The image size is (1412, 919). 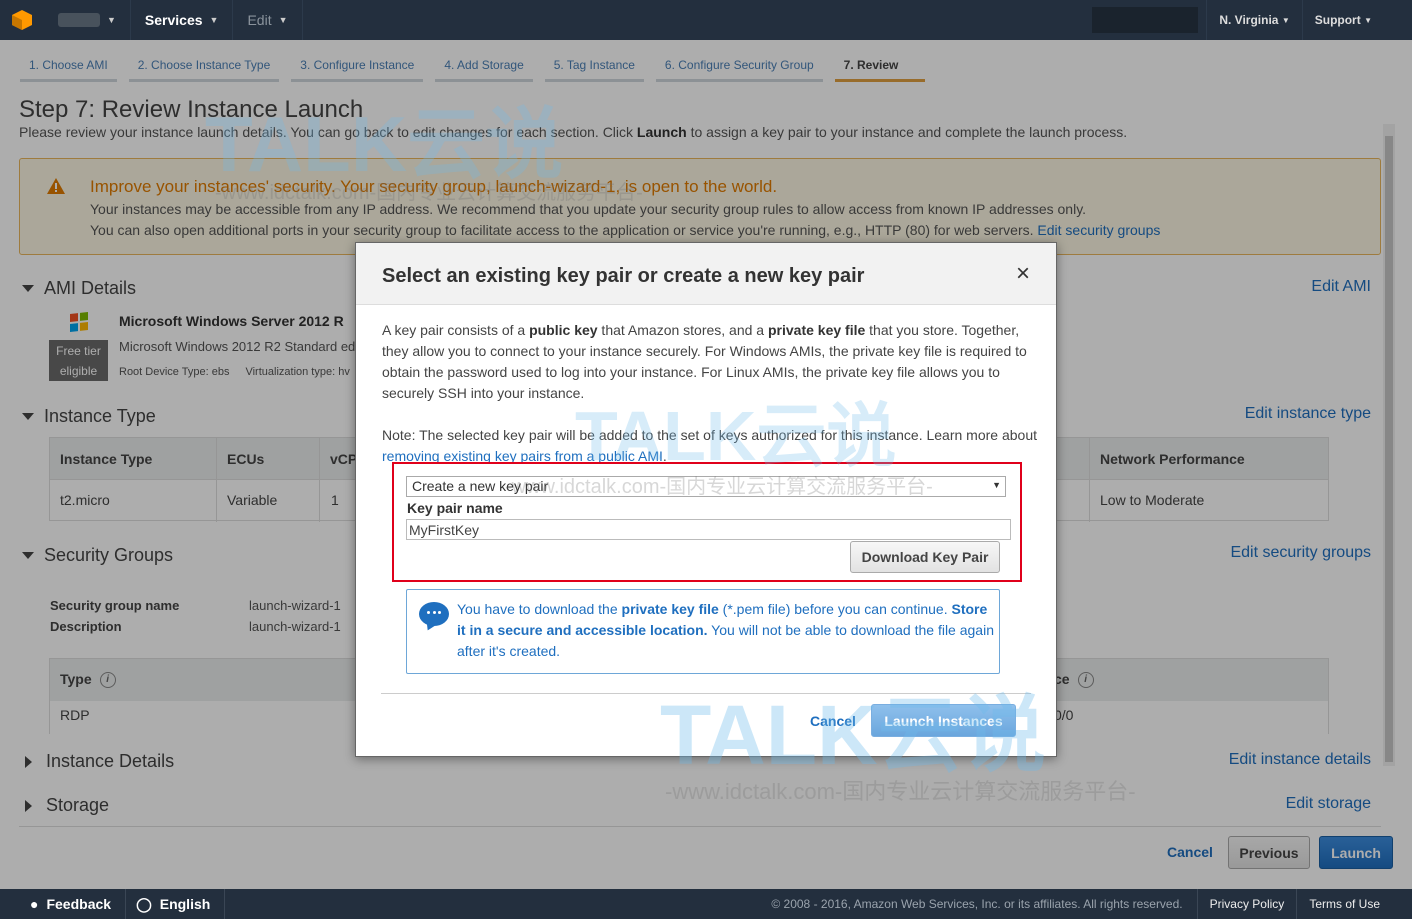 I want to click on account-menu: ▼, so click(x=87, y=20).